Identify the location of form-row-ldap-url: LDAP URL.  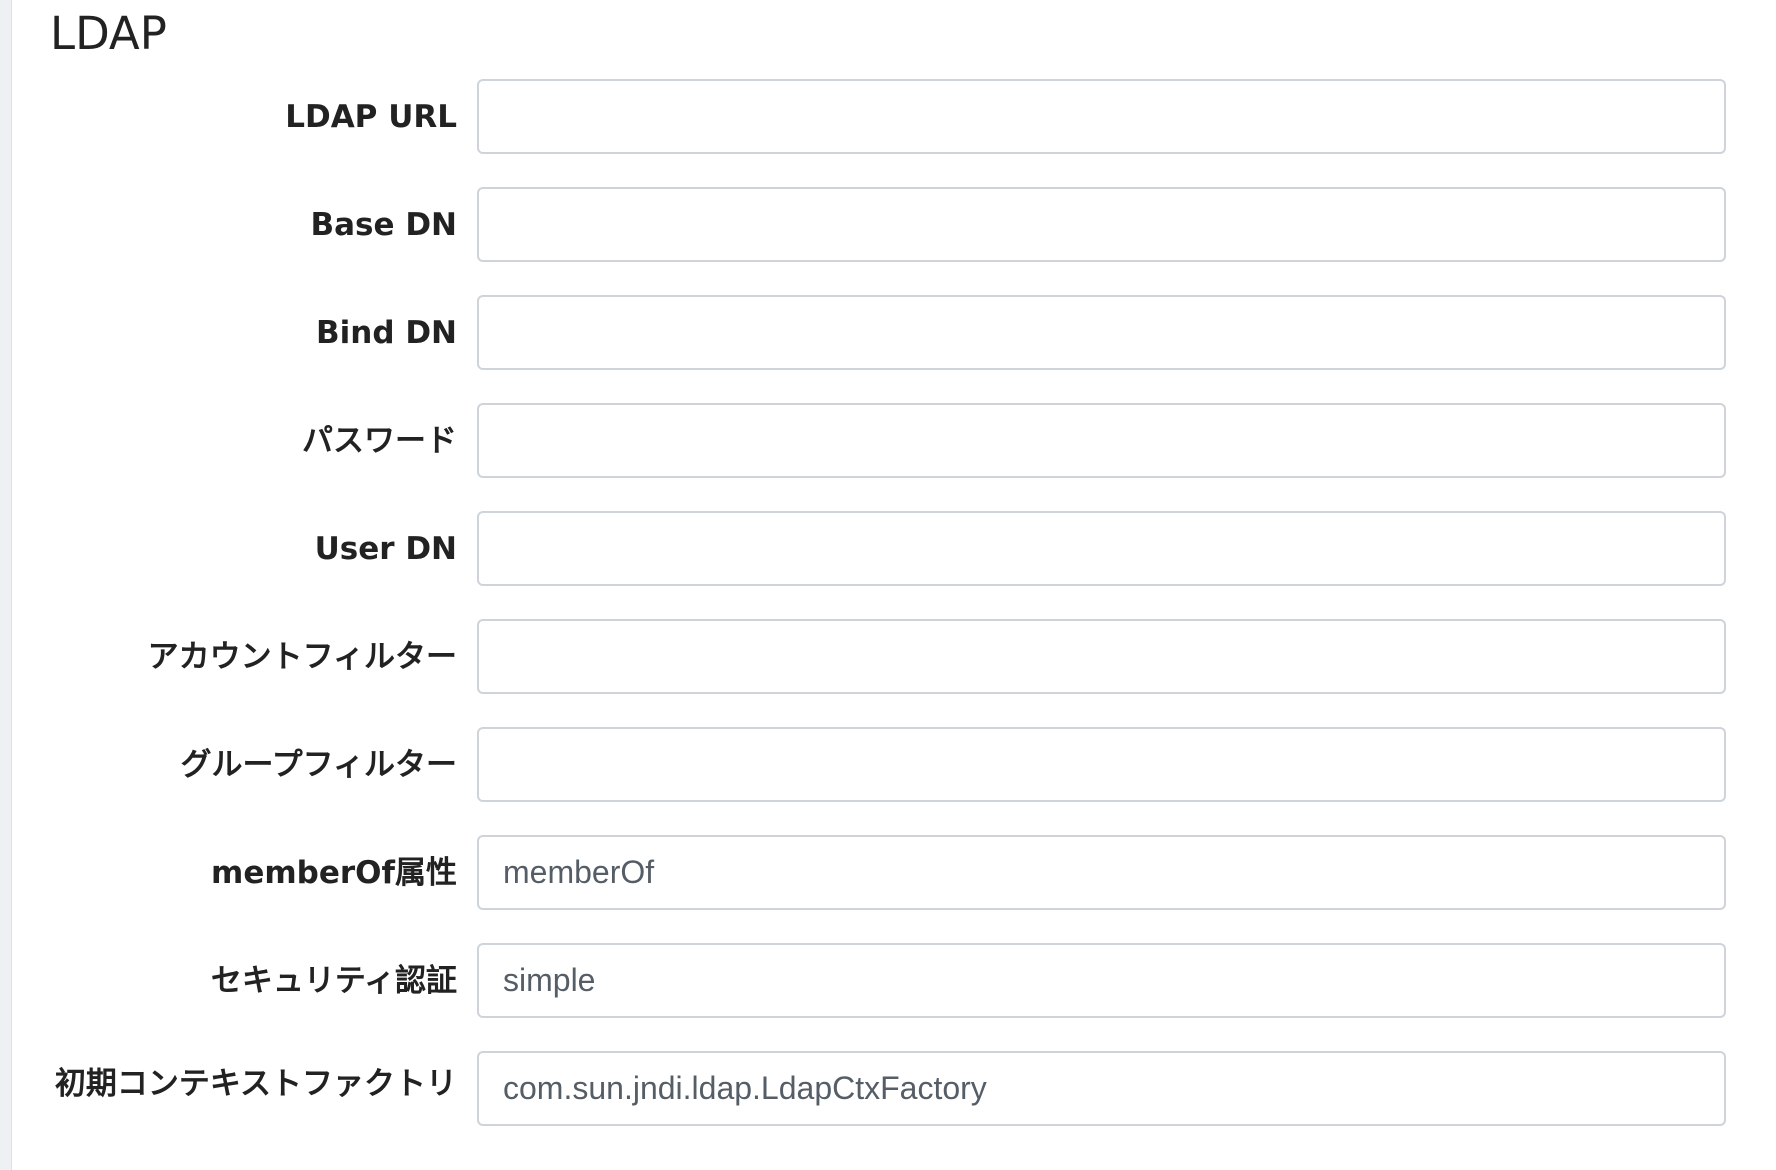
(894, 133).